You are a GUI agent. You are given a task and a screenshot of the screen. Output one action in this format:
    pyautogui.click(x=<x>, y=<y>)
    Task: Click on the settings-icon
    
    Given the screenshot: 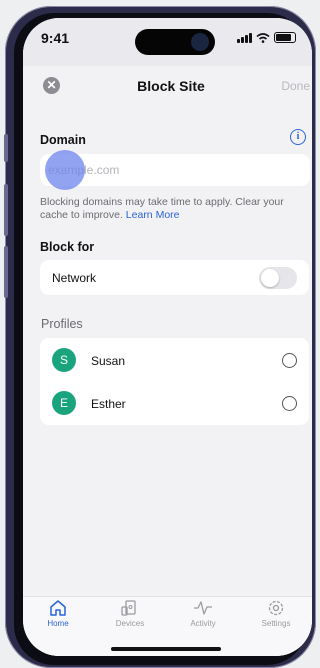 What is the action you would take?
    pyautogui.click(x=276, y=608)
    